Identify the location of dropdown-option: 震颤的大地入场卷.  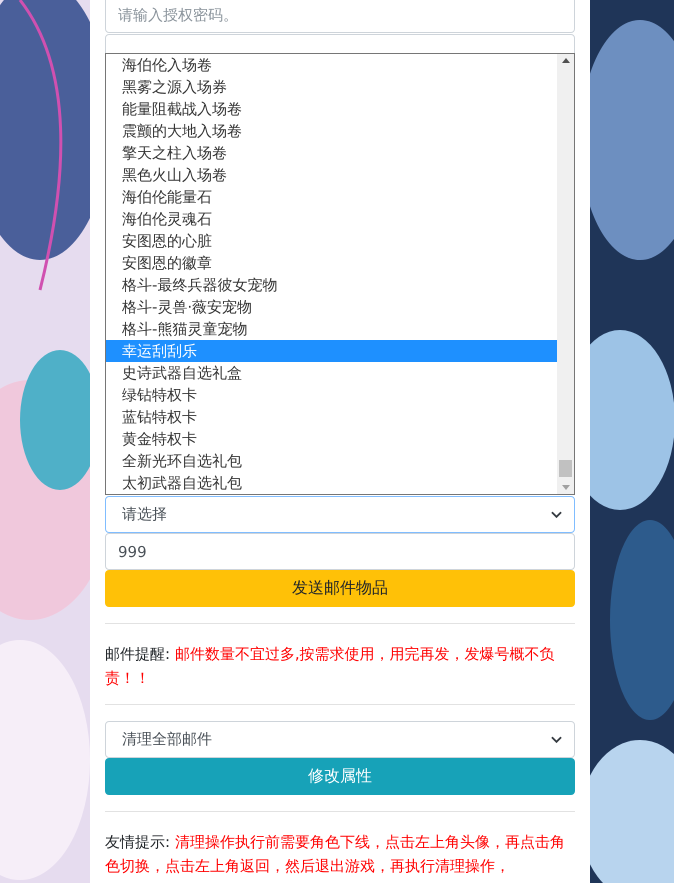
(331, 131).